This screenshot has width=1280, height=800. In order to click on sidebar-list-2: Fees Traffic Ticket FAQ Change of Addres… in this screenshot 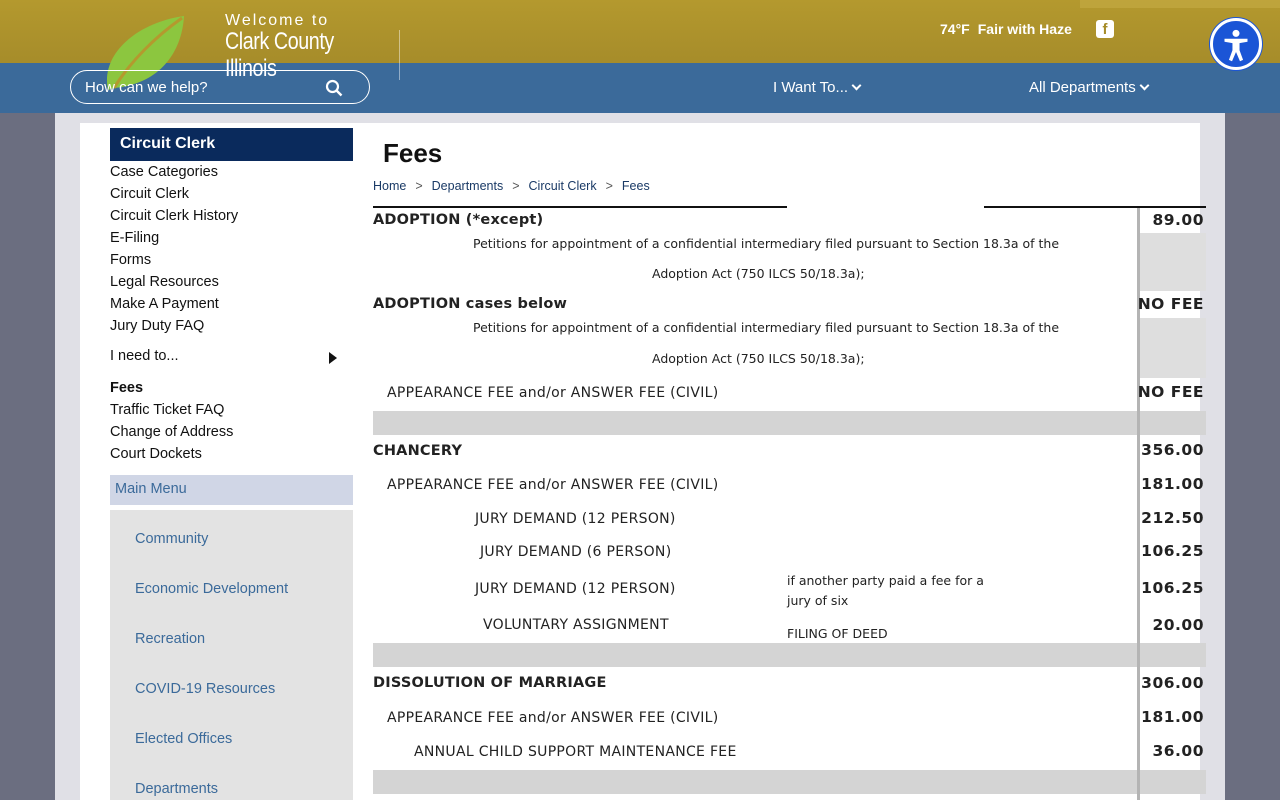, I will do `click(231, 421)`.